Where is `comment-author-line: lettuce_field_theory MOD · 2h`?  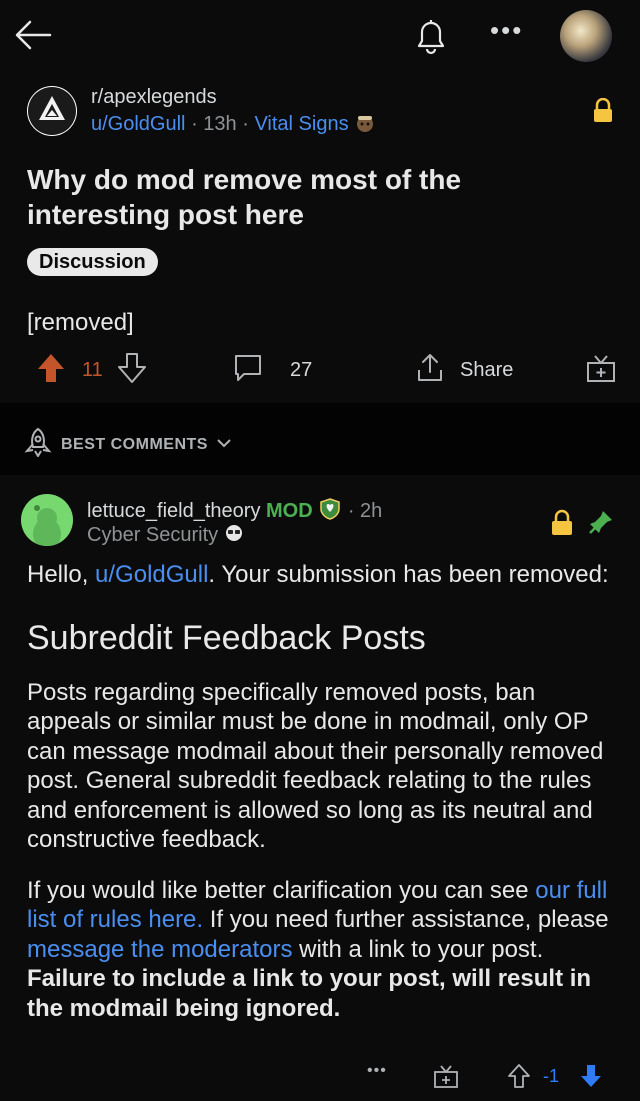
comment-author-line: lettuce_field_theory MOD · 2h is located at coordinates (234, 510).